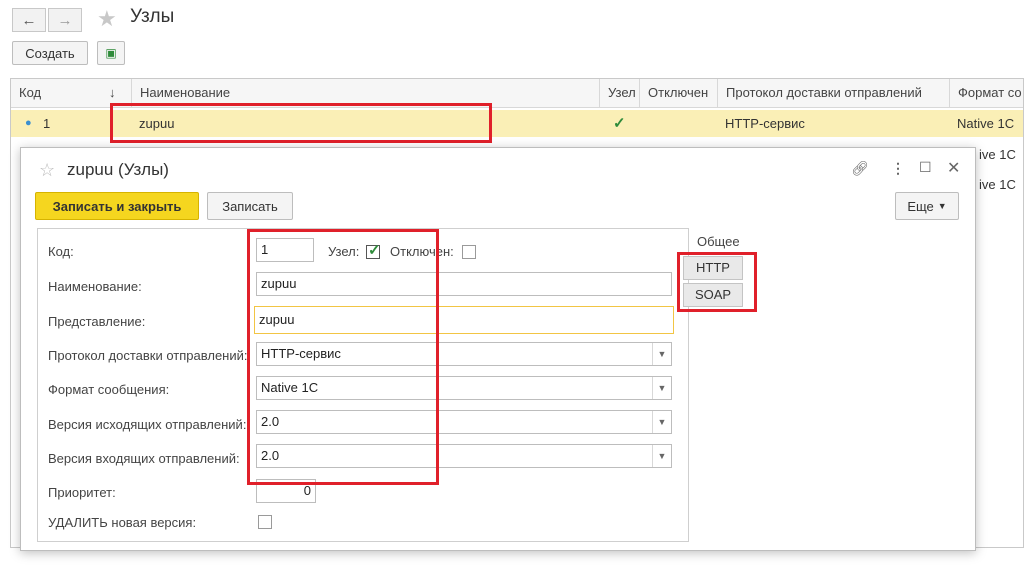 This screenshot has width=1024, height=574. What do you see at coordinates (97, 321) in the screenshot?
I see `representation-label: Представление:` at bounding box center [97, 321].